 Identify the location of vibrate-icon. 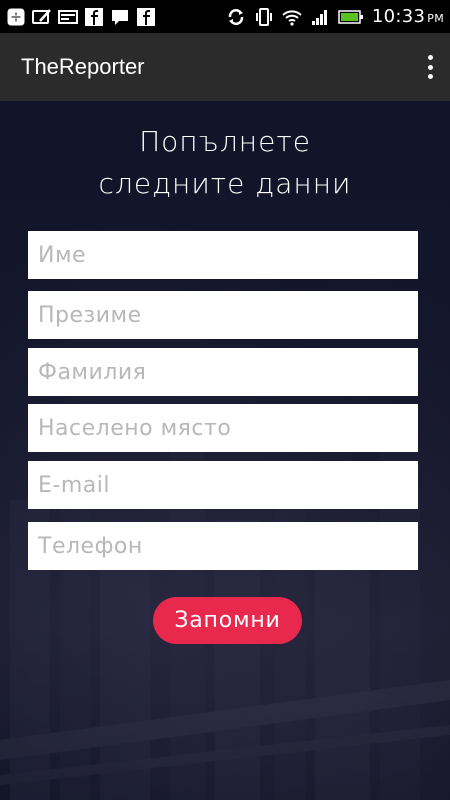
(264, 17).